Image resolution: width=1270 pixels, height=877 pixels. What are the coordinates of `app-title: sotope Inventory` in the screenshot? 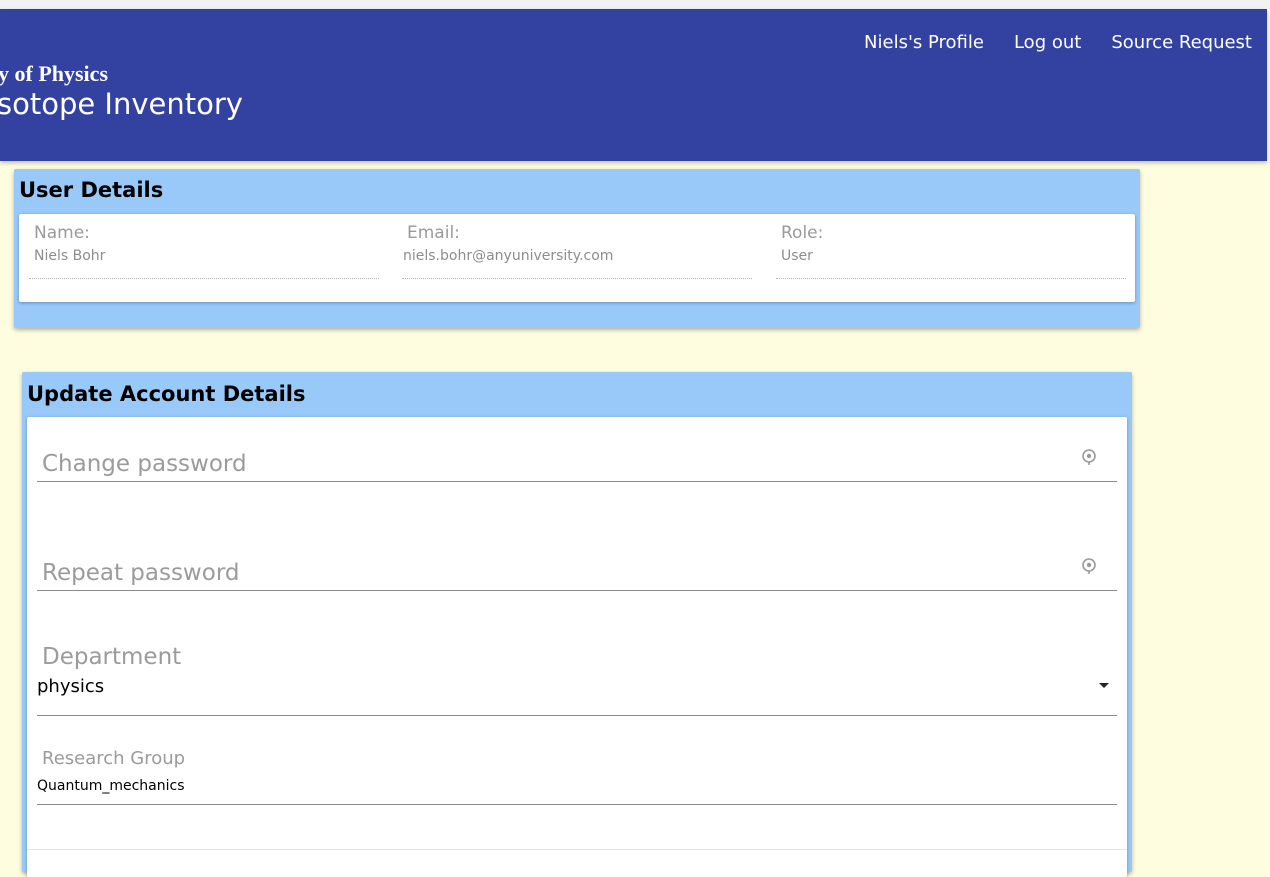 It's located at (121, 104).